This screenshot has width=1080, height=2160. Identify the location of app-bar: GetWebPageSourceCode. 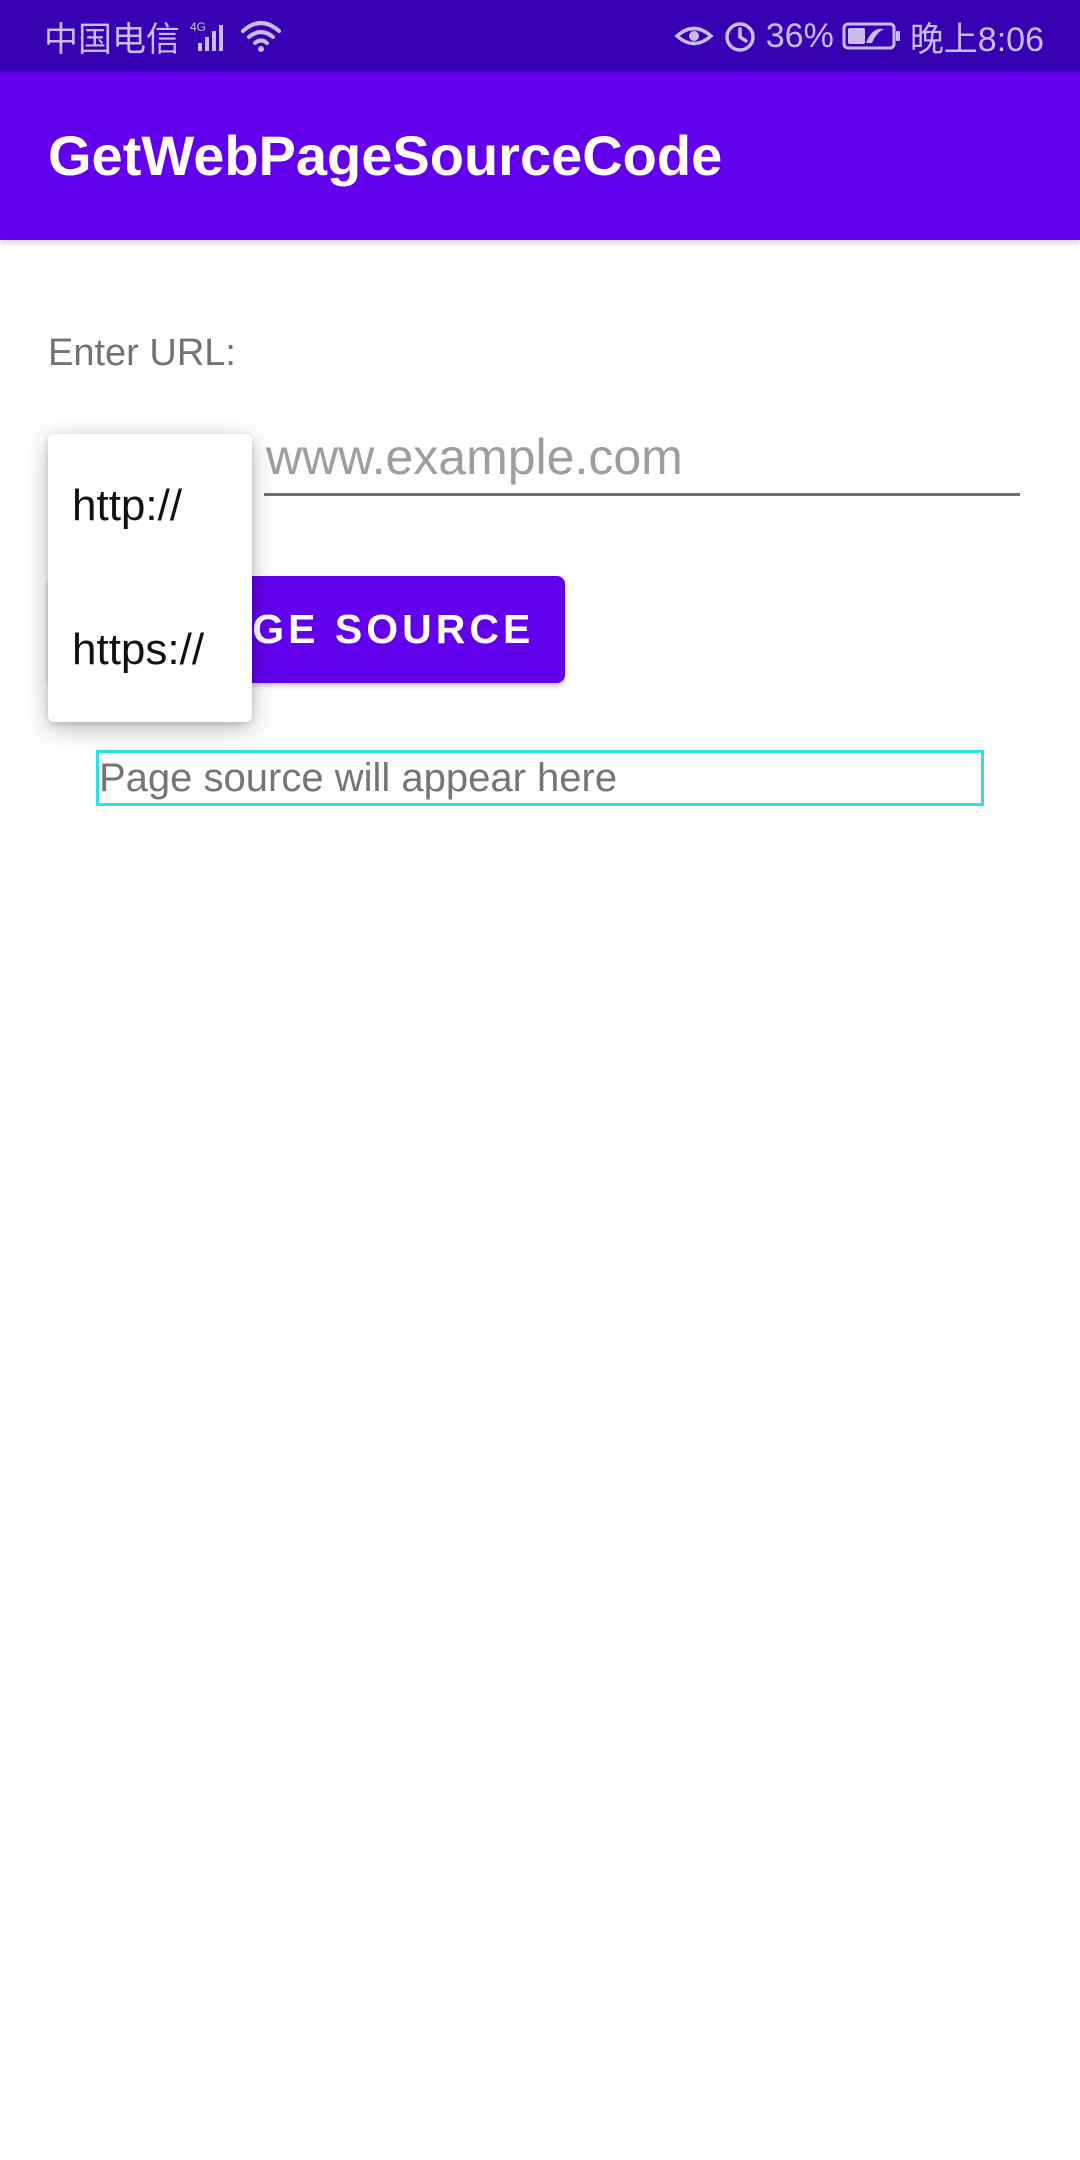
(540, 156).